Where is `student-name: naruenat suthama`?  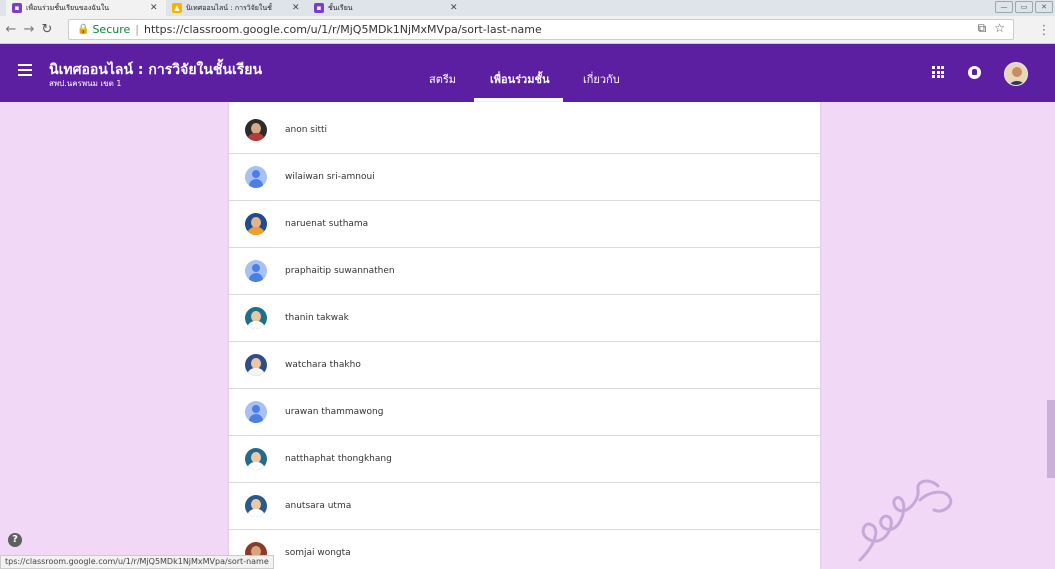
student-name: naruenat suthama is located at coordinates (327, 224).